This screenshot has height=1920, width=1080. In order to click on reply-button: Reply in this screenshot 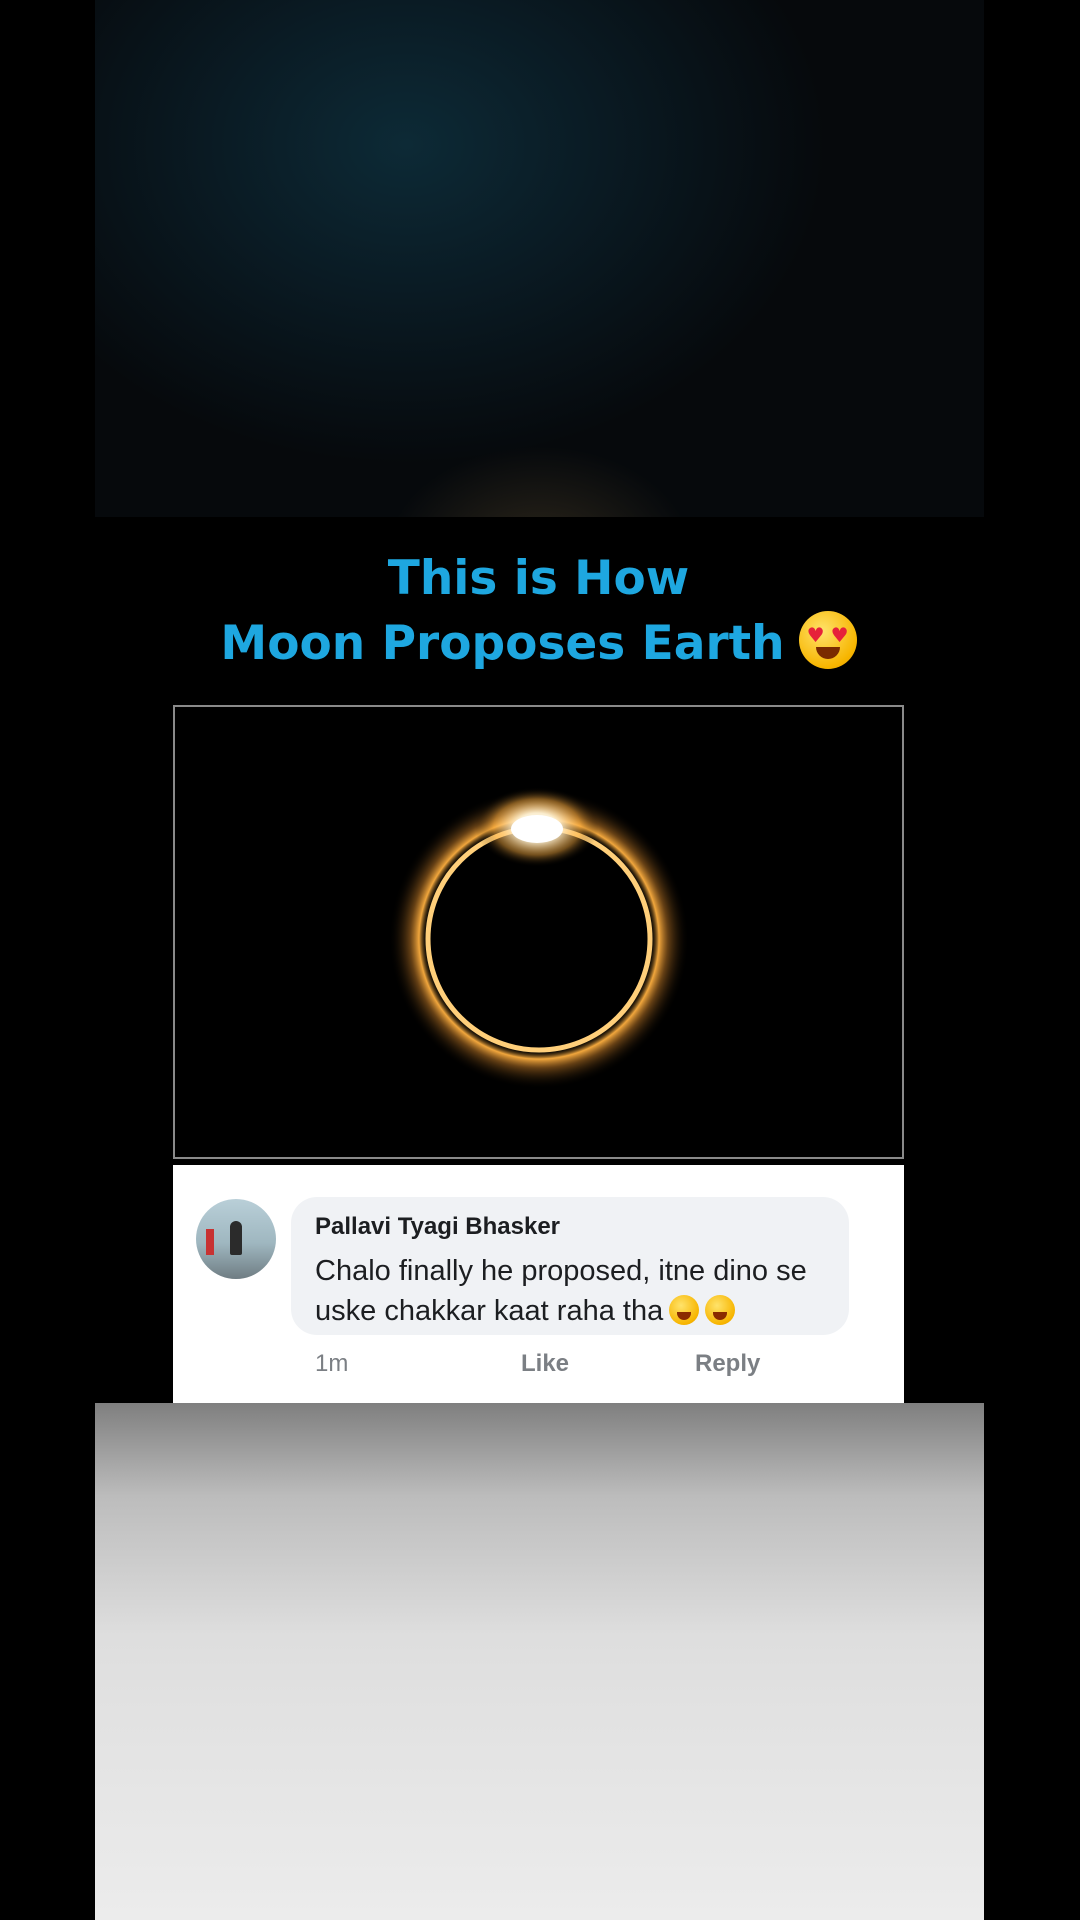, I will do `click(727, 1364)`.